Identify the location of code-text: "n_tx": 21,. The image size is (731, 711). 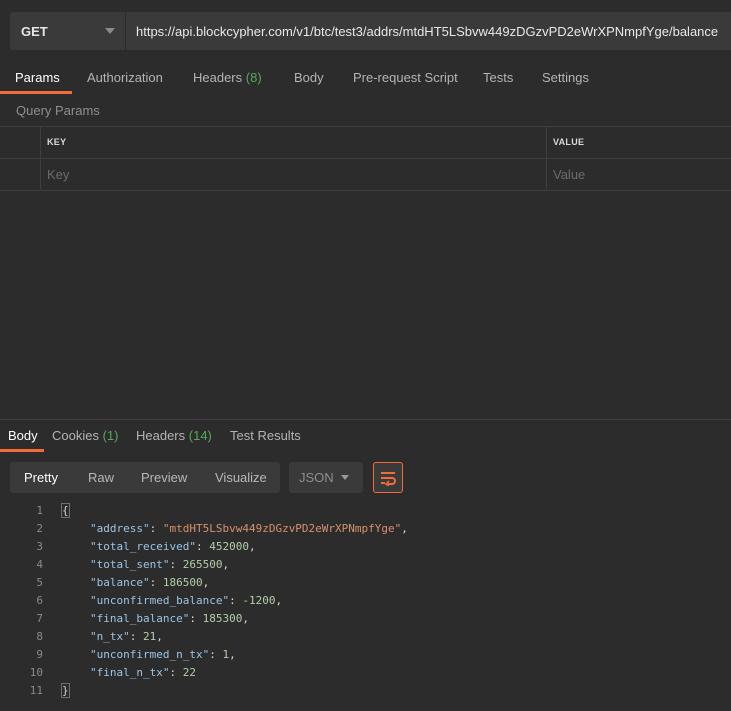
(126, 636).